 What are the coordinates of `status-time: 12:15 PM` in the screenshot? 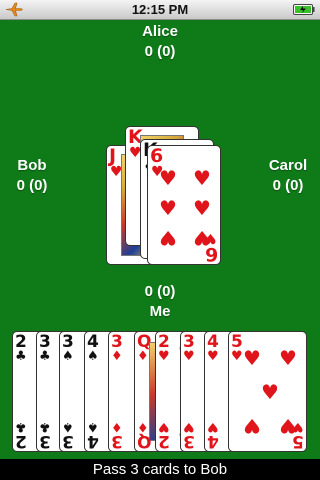 It's located at (160, 9).